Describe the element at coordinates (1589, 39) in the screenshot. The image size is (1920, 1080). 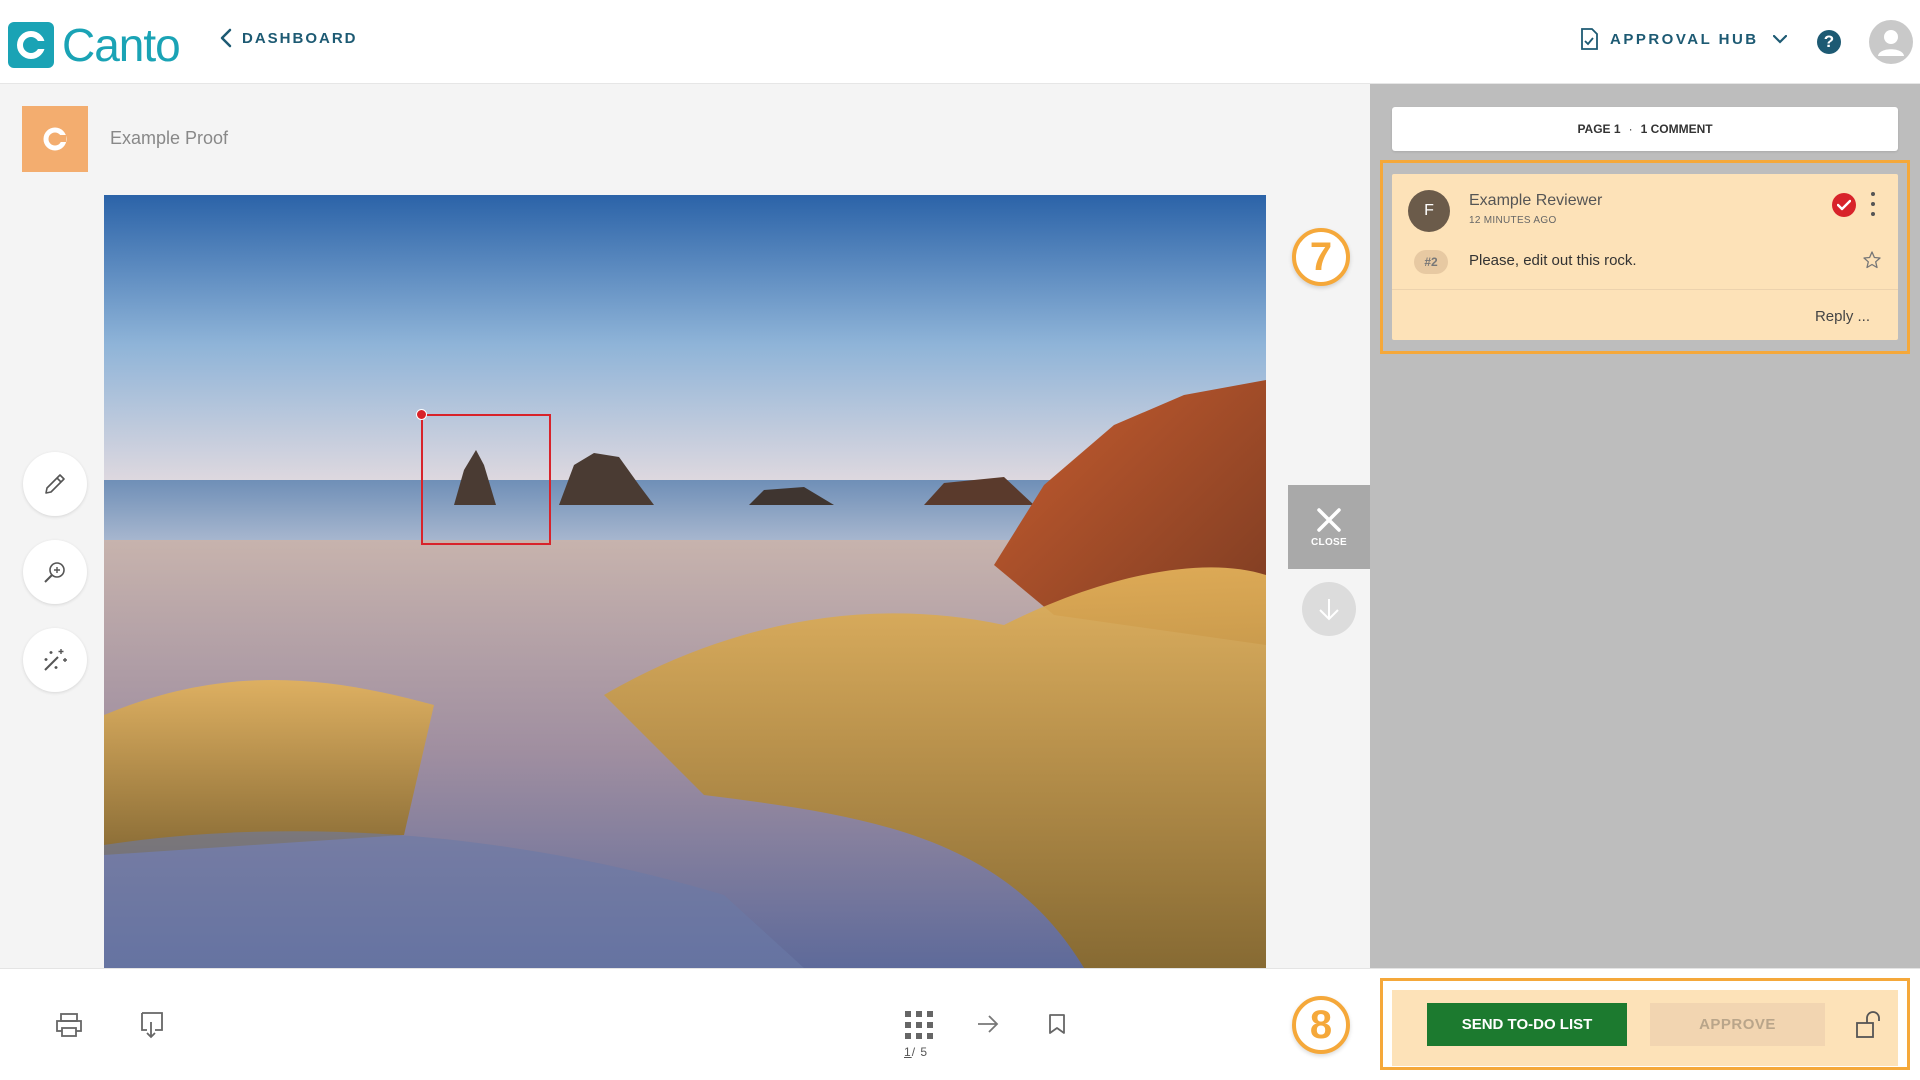
I see `document-check-icon` at that location.